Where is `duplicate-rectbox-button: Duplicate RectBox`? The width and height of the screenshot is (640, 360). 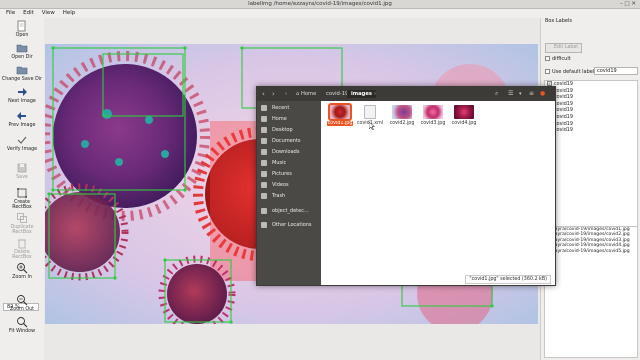 duplicate-rectbox-button: Duplicate RectBox is located at coordinates (22, 223).